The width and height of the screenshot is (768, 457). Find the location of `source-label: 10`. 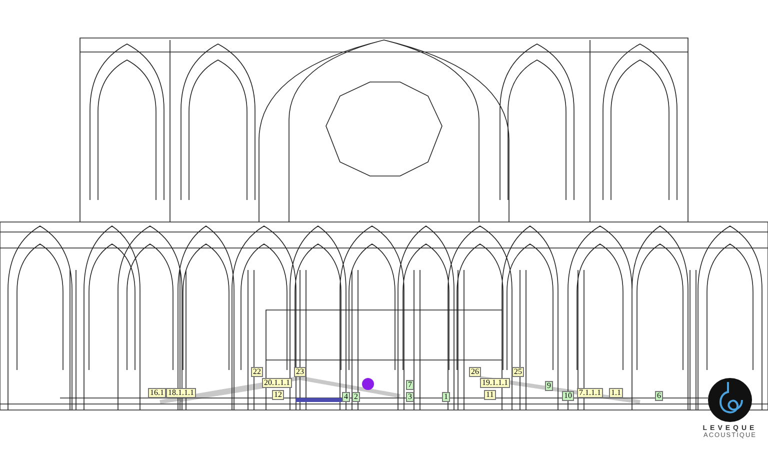

source-label: 10 is located at coordinates (568, 396).